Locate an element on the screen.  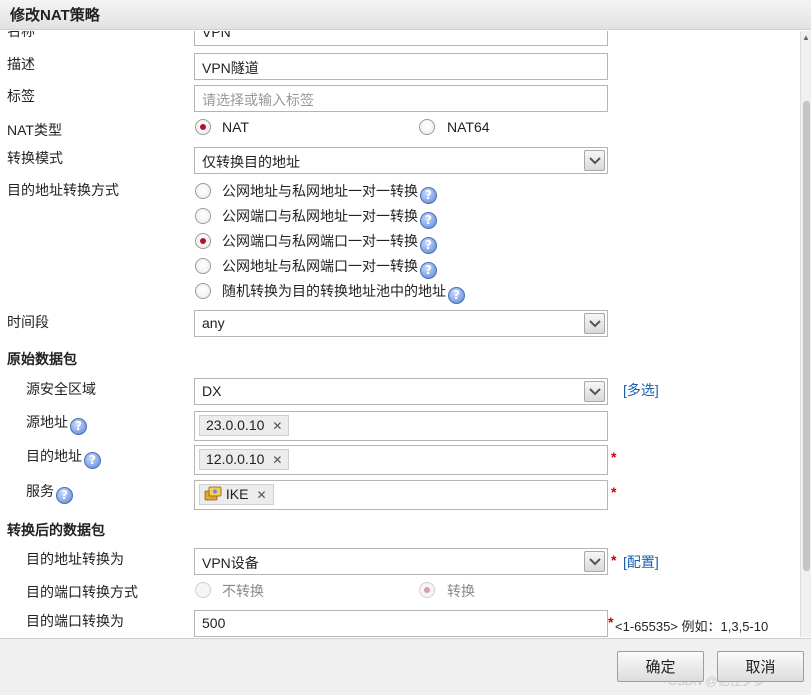
ok-button: 确定 is located at coordinates (660, 666).